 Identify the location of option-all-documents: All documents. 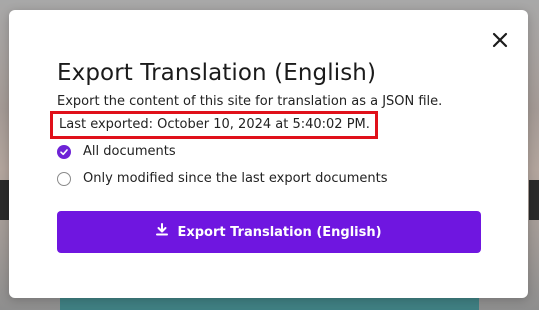
(116, 151).